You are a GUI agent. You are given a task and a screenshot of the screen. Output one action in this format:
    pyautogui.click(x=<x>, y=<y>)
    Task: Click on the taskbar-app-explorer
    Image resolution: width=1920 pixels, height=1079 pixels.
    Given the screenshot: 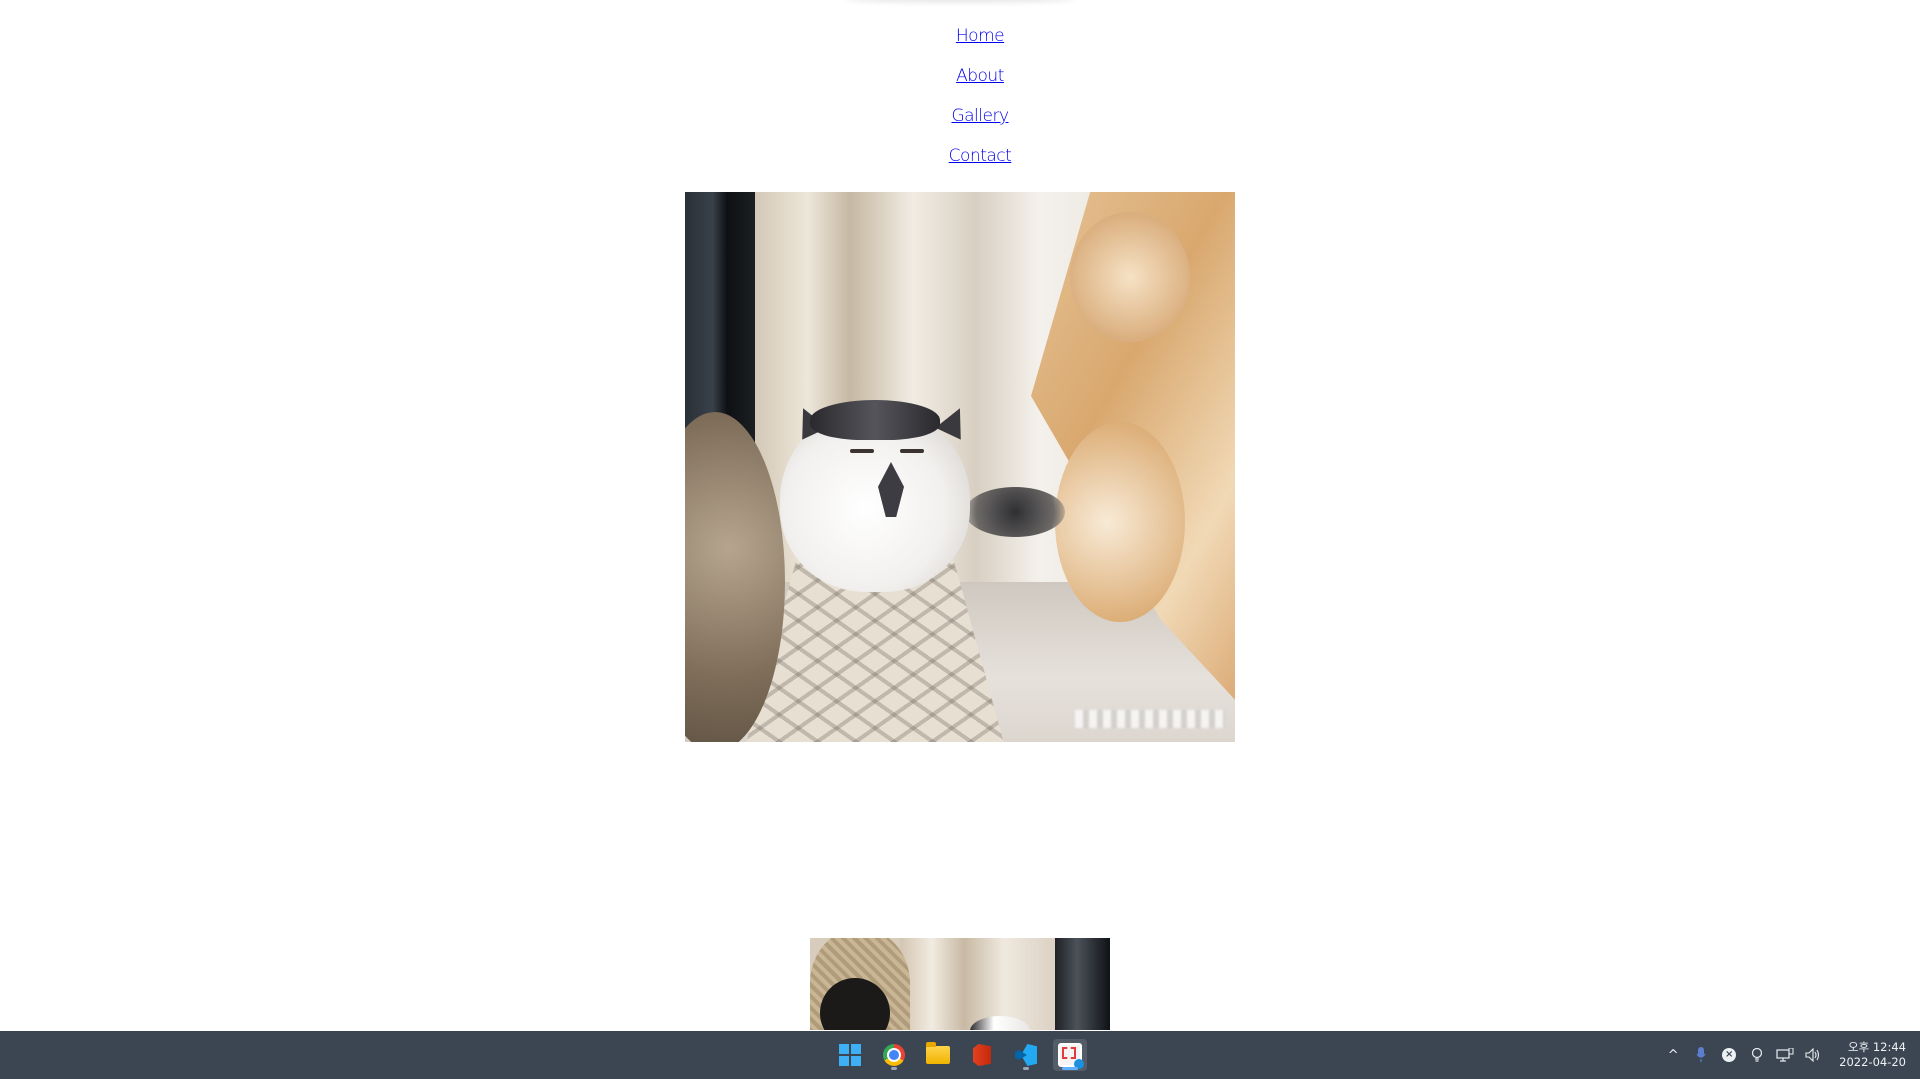 What is the action you would take?
    pyautogui.click(x=938, y=1055)
    